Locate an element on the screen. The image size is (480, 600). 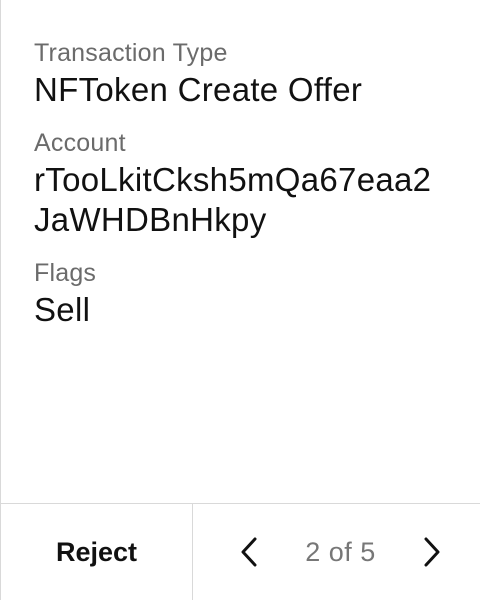
flags-field: Flags Sell is located at coordinates (247, 294).